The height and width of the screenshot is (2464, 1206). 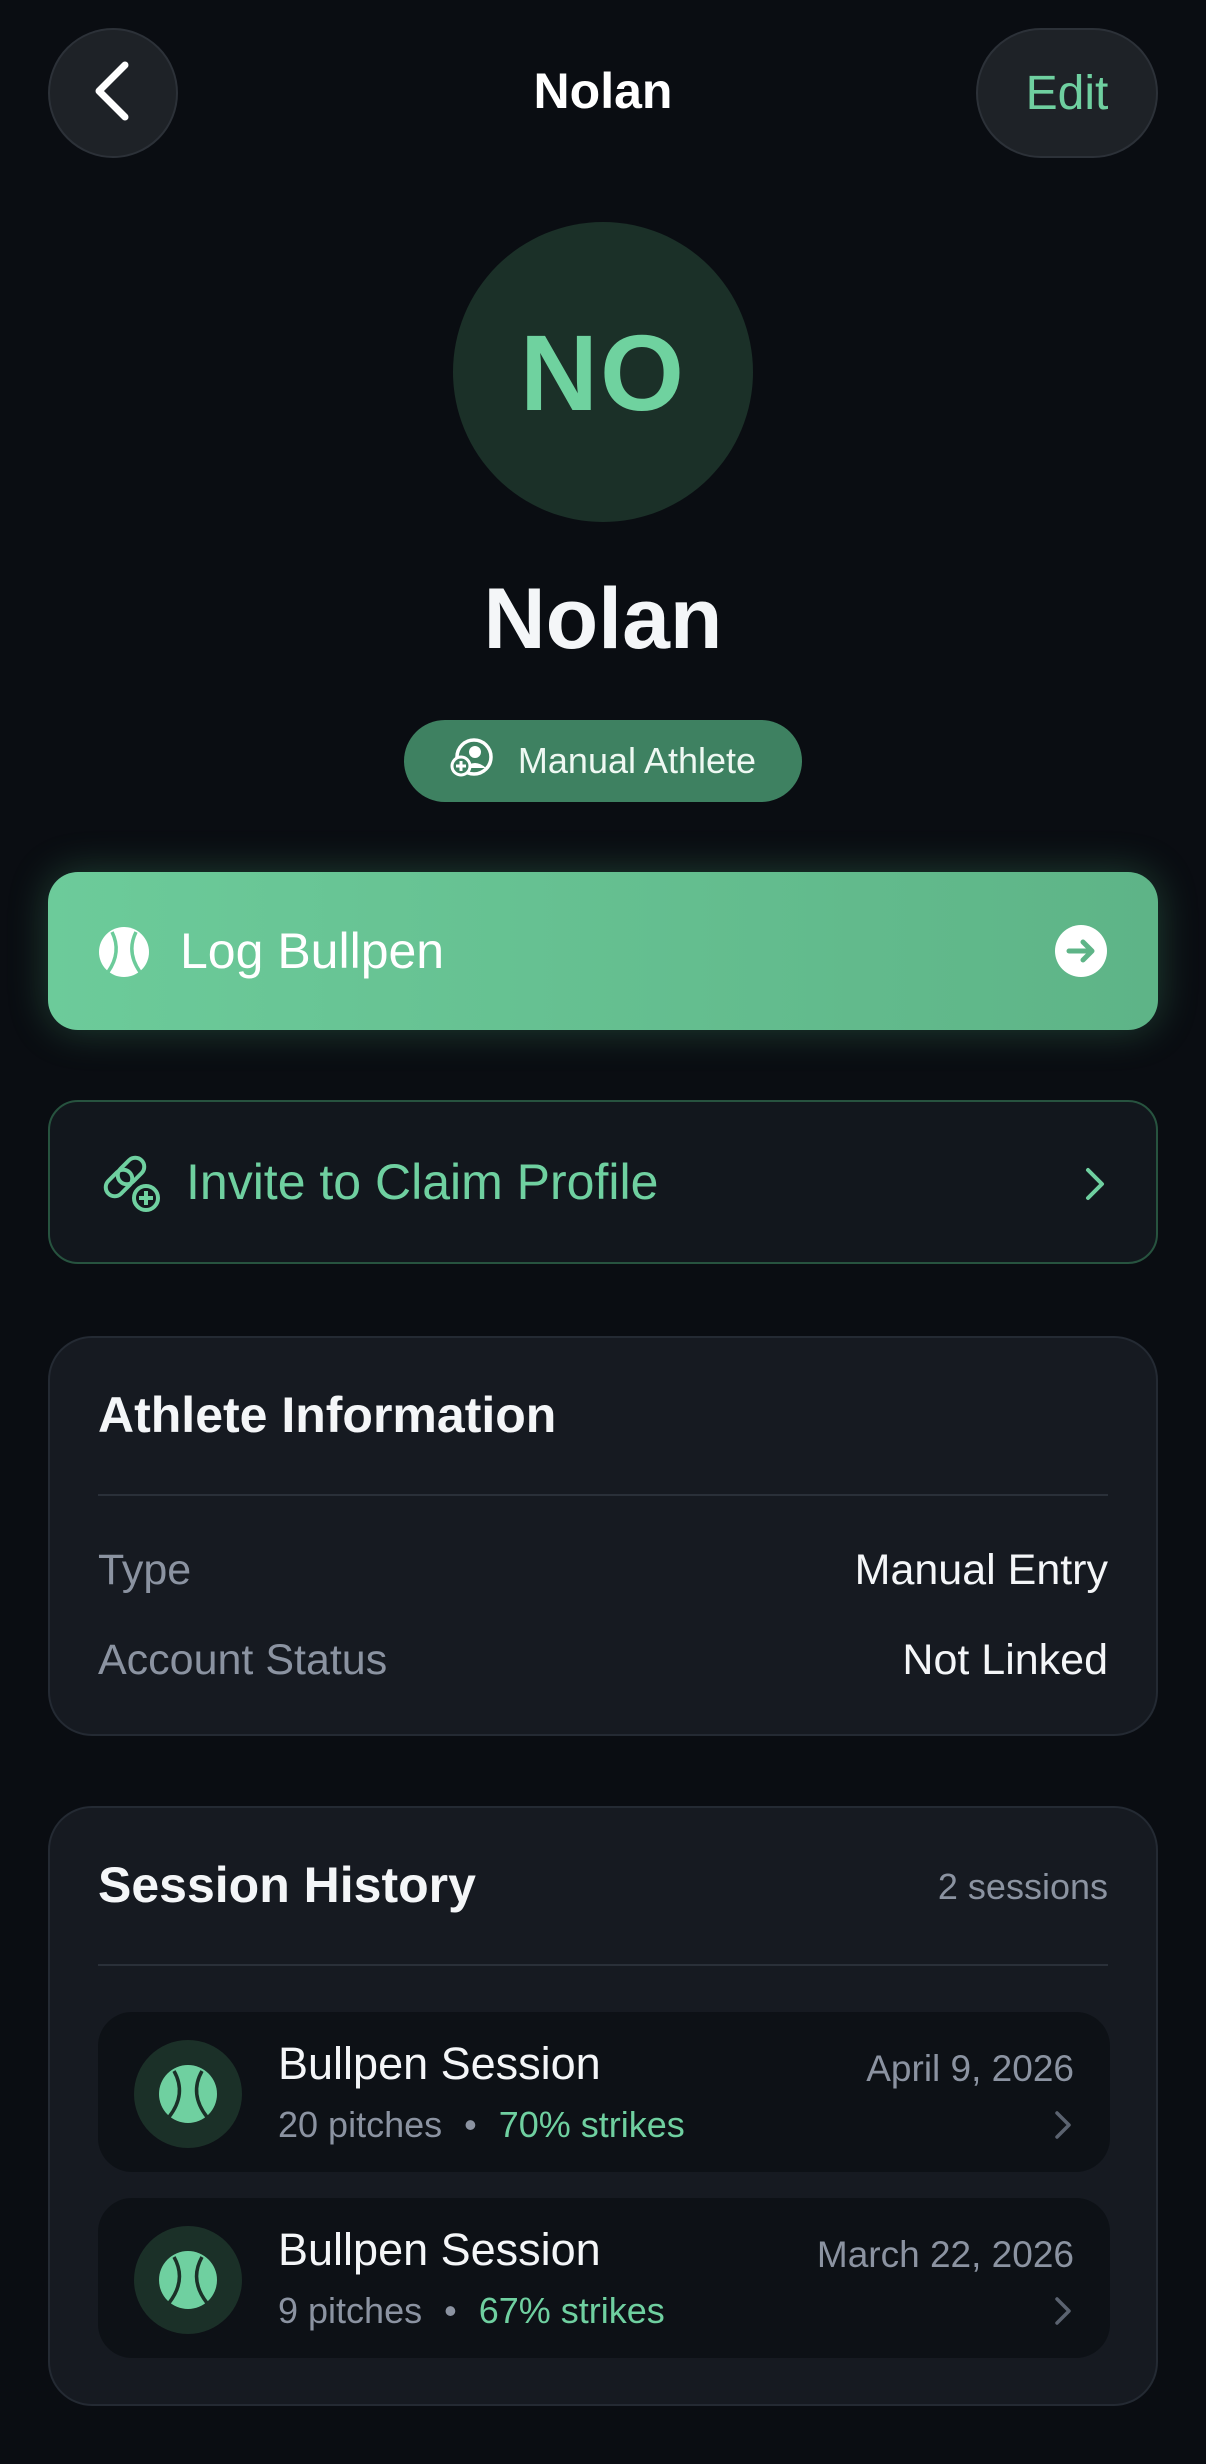 I want to click on session-date: March 22, 2026, so click(x=945, y=2254).